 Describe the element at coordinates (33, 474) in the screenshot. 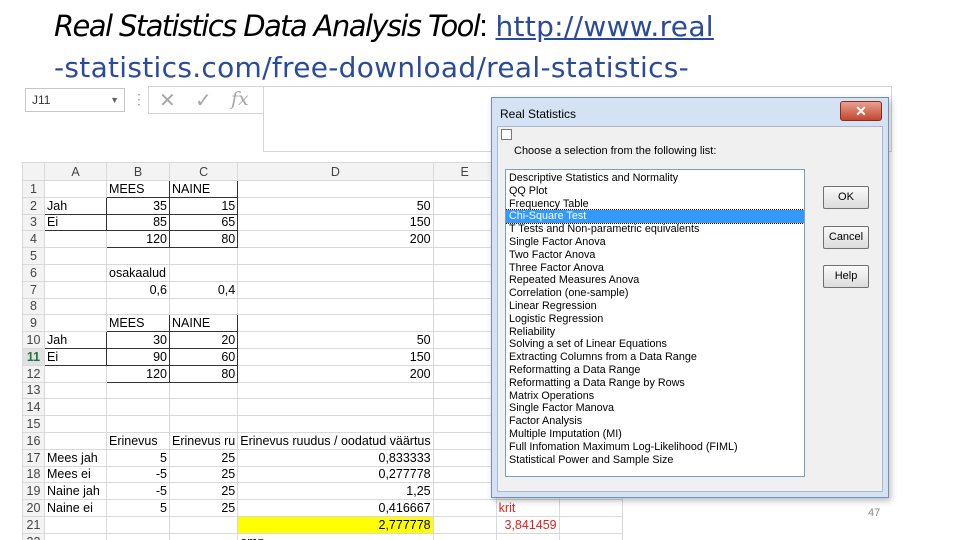

I see `row-header: 18` at that location.